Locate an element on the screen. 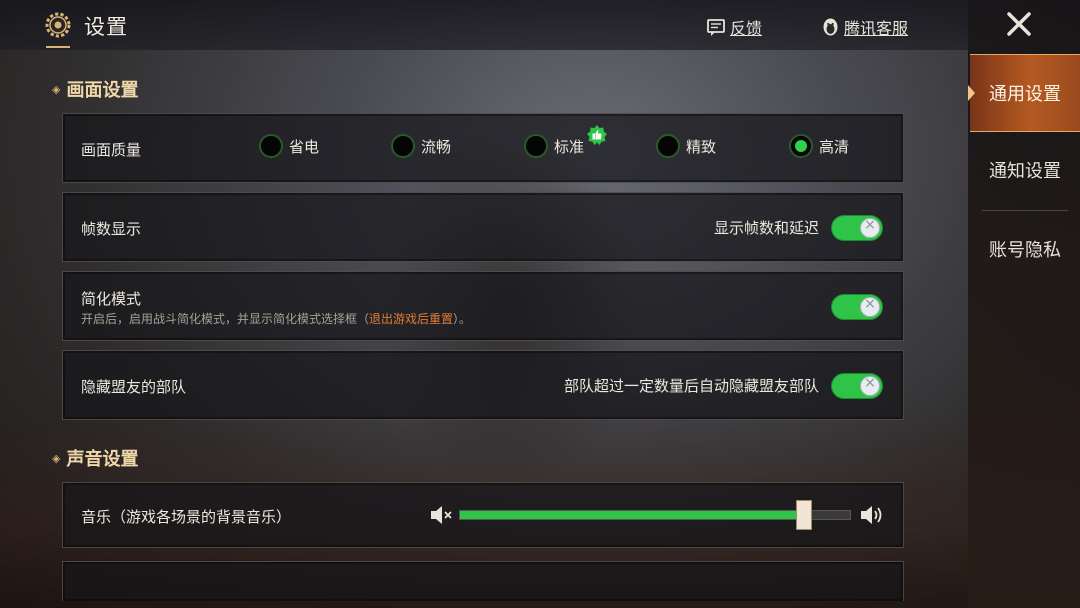 Image resolution: width=1080 pixels, height=608 pixels. quality-option-smooth: 流畅 is located at coordinates (421, 146).